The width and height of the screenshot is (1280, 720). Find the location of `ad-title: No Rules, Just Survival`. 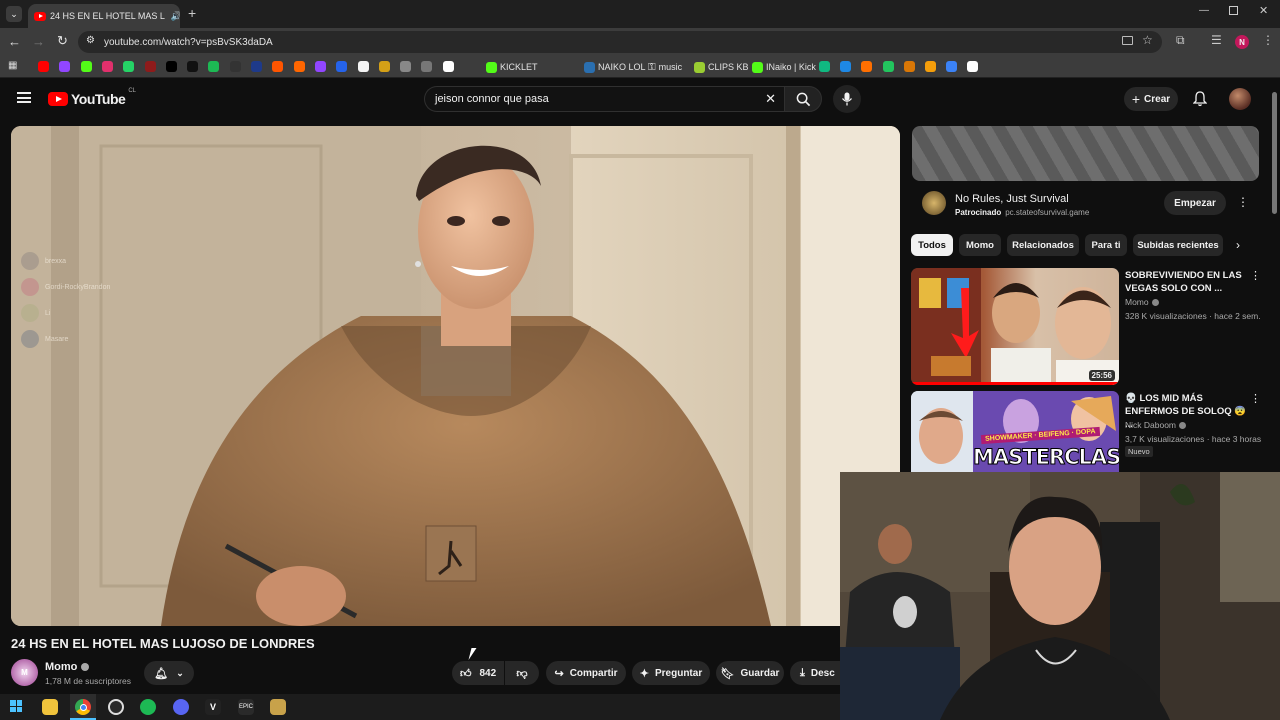

ad-title: No Rules, Just Survival is located at coordinates (1012, 199).